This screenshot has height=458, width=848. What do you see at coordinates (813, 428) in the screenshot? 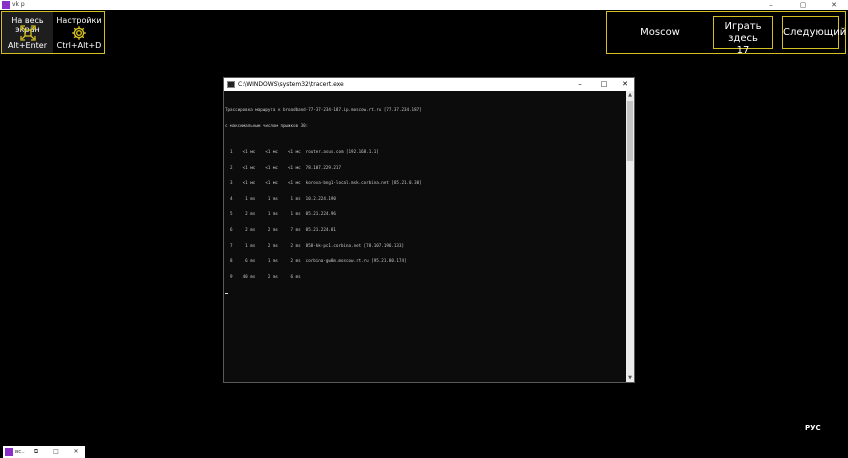
I see `language-indicator: РУС` at bounding box center [813, 428].